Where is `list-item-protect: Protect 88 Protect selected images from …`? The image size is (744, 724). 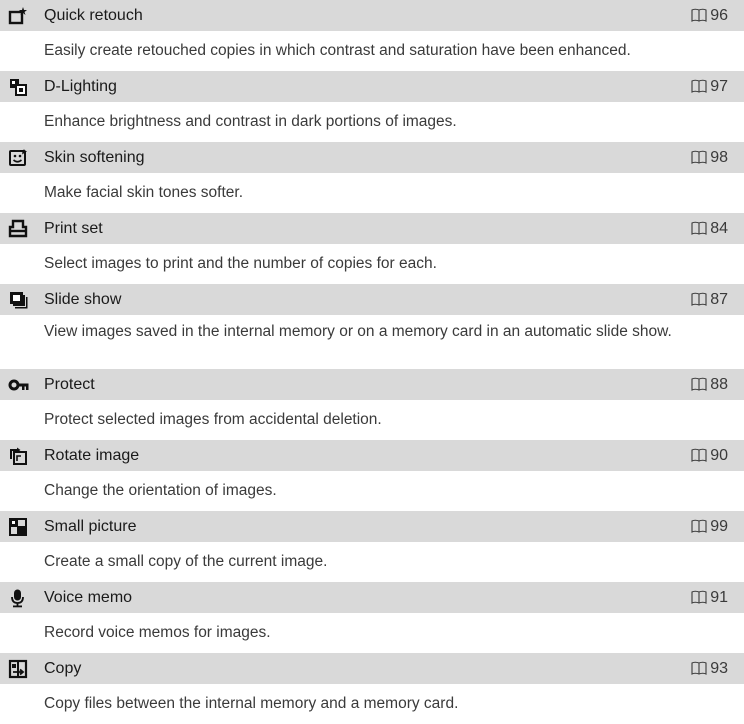
list-item-protect: Protect 88 Protect selected images from … is located at coordinates (372, 404).